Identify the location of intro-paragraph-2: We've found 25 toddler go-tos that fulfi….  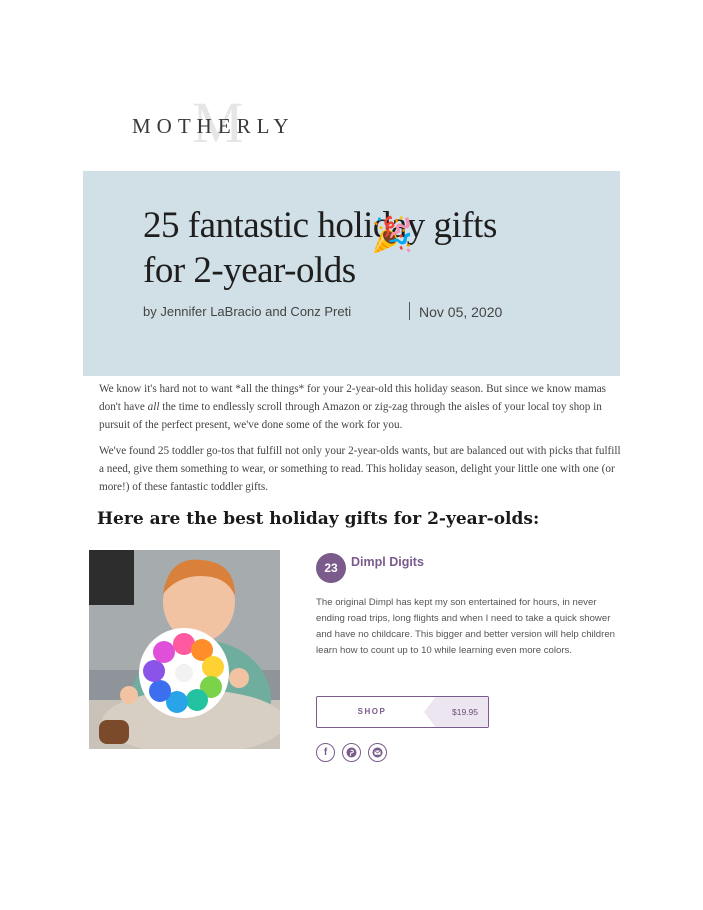
(360, 469).